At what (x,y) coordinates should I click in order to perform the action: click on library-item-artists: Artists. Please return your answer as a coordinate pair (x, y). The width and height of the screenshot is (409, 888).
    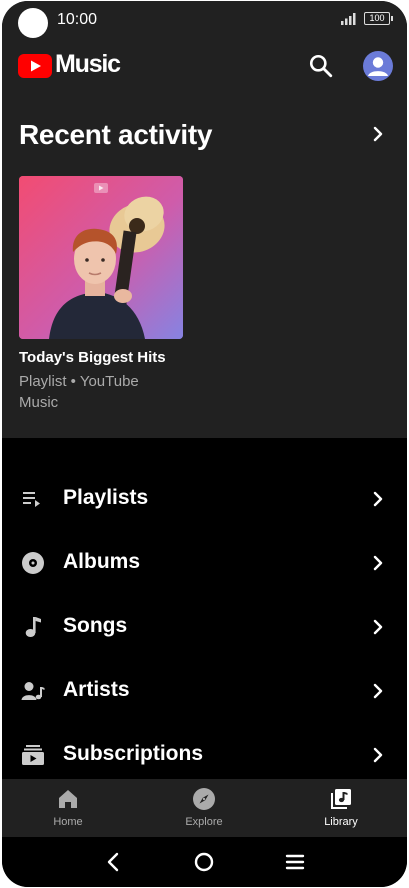
    Looking at the image, I should click on (204, 690).